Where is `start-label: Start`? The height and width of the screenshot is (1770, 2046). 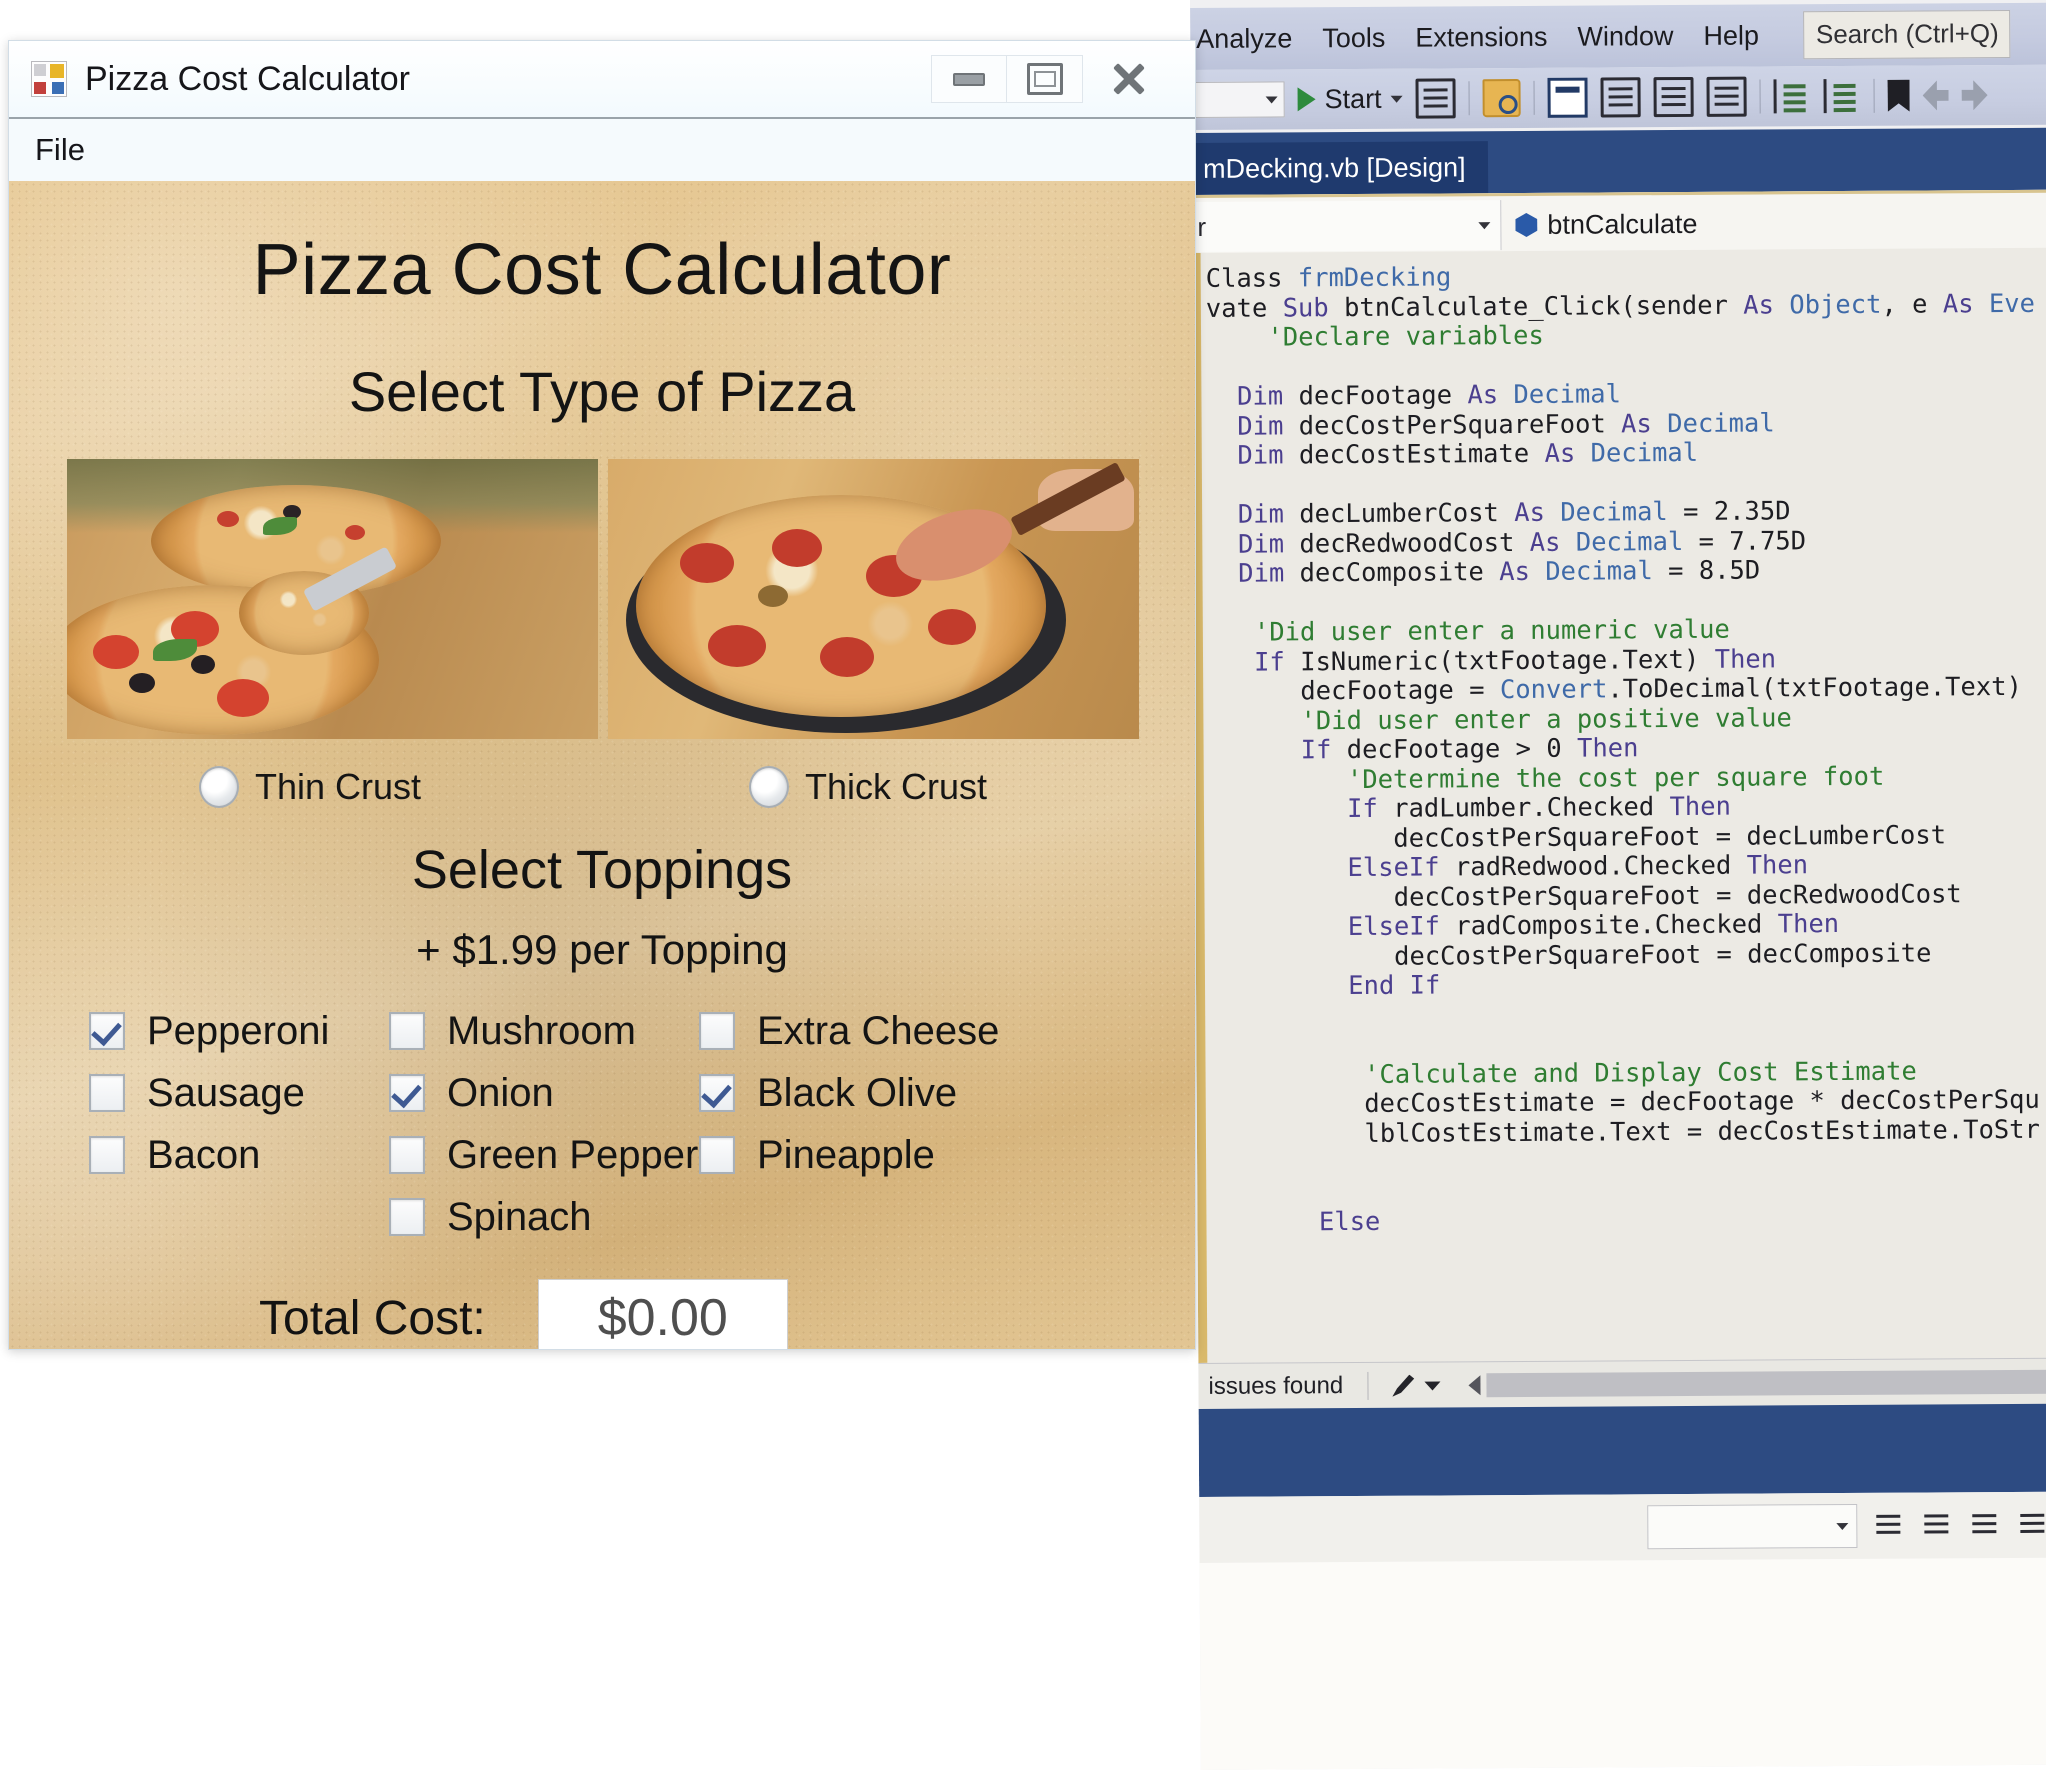
start-label: Start is located at coordinates (1353, 98).